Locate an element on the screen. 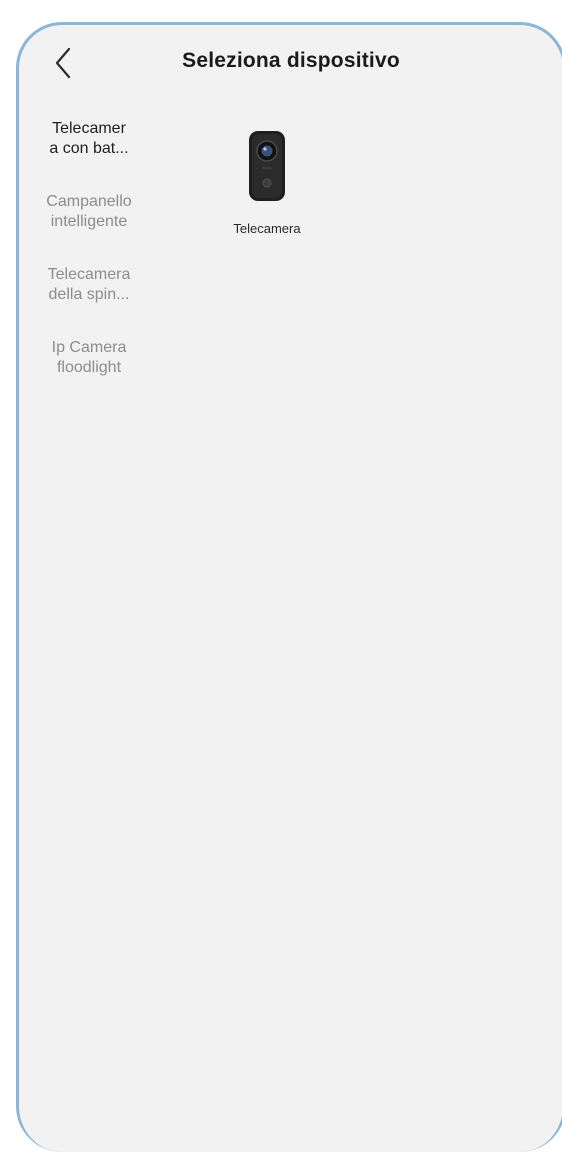 This screenshot has height=1152, width=562. category-item-floodlight-camera: Ip Camera floodlight is located at coordinates (89, 358).